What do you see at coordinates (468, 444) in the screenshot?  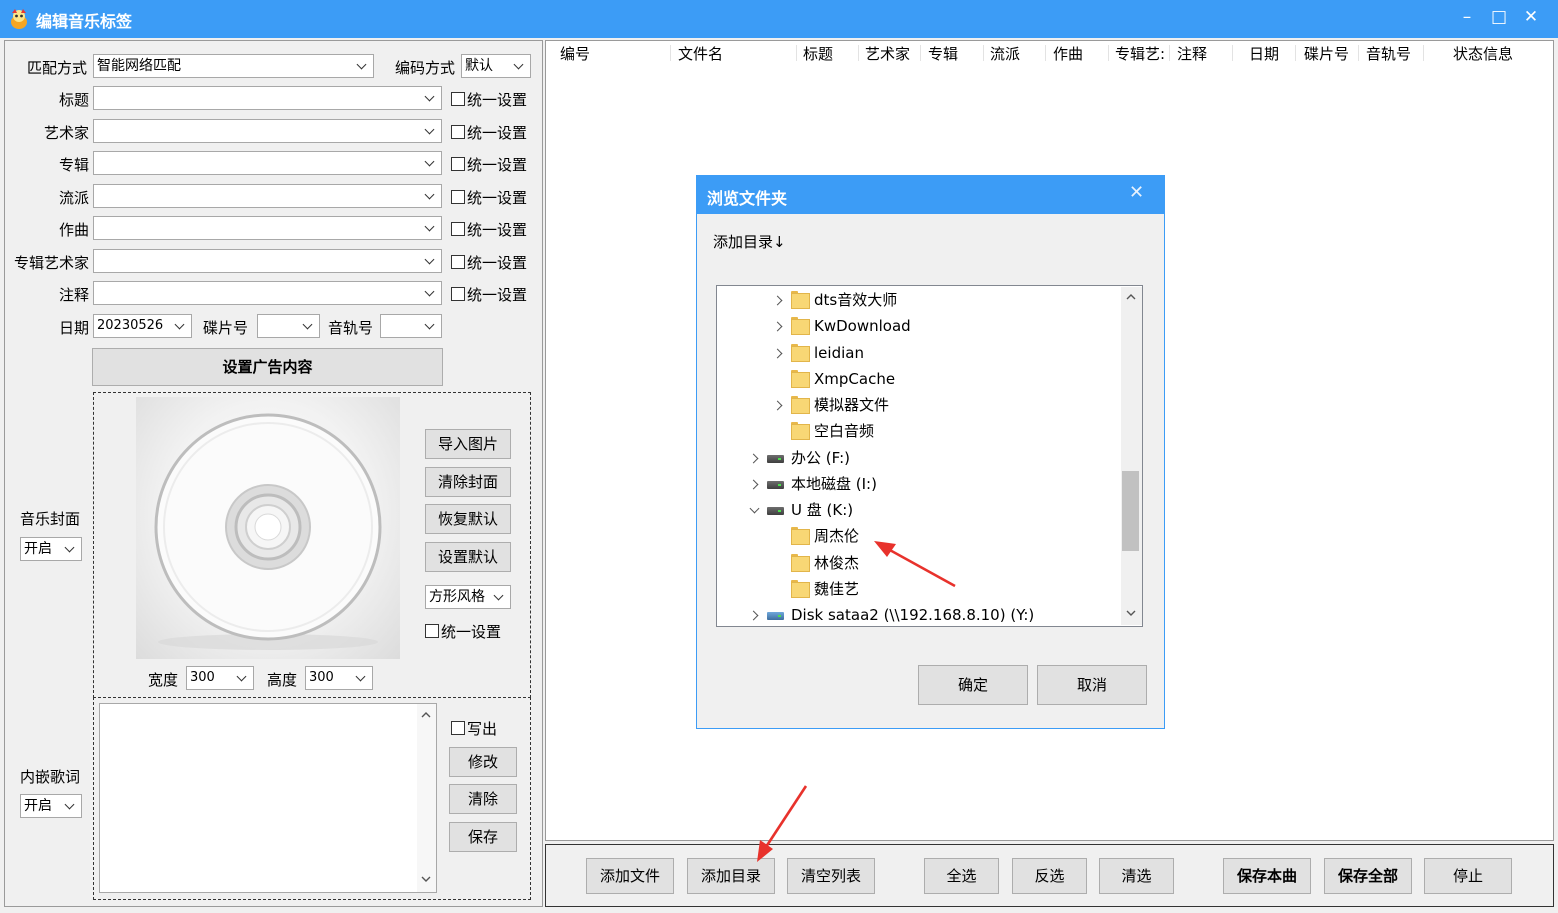 I see `import-image-button: 导入图片` at bounding box center [468, 444].